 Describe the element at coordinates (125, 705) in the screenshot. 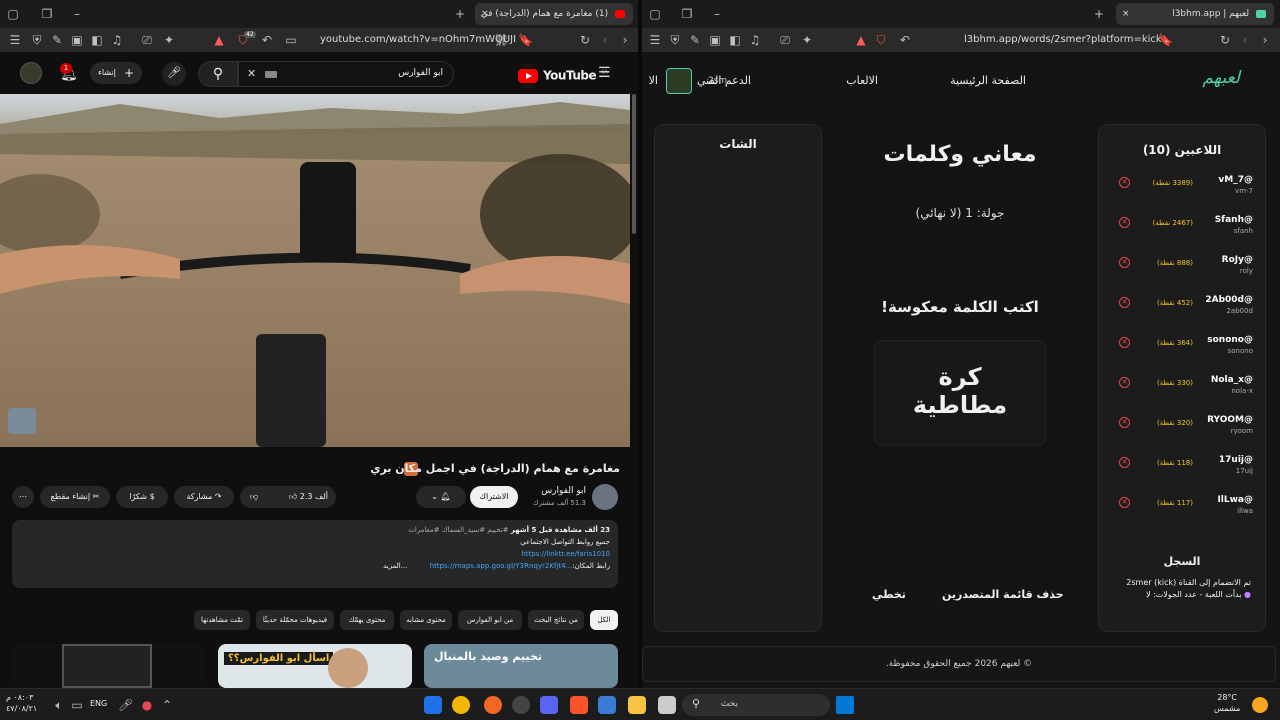

I see `mic-tray-icon: 🎤︎` at that location.